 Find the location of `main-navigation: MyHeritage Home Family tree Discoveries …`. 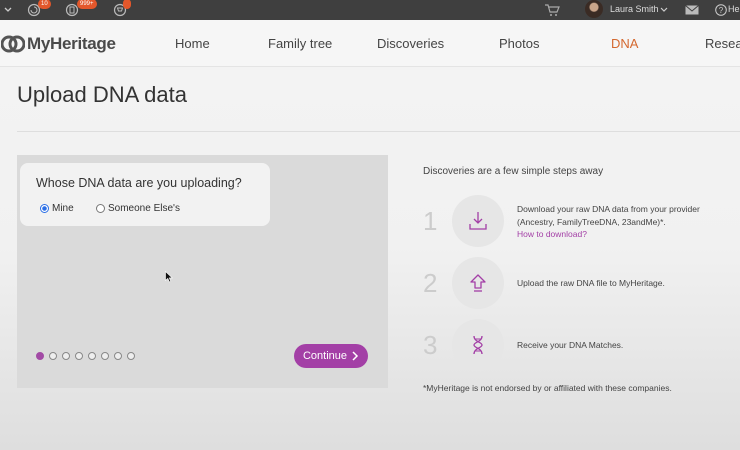

main-navigation: MyHeritage Home Family tree Discoveries … is located at coordinates (370, 43).